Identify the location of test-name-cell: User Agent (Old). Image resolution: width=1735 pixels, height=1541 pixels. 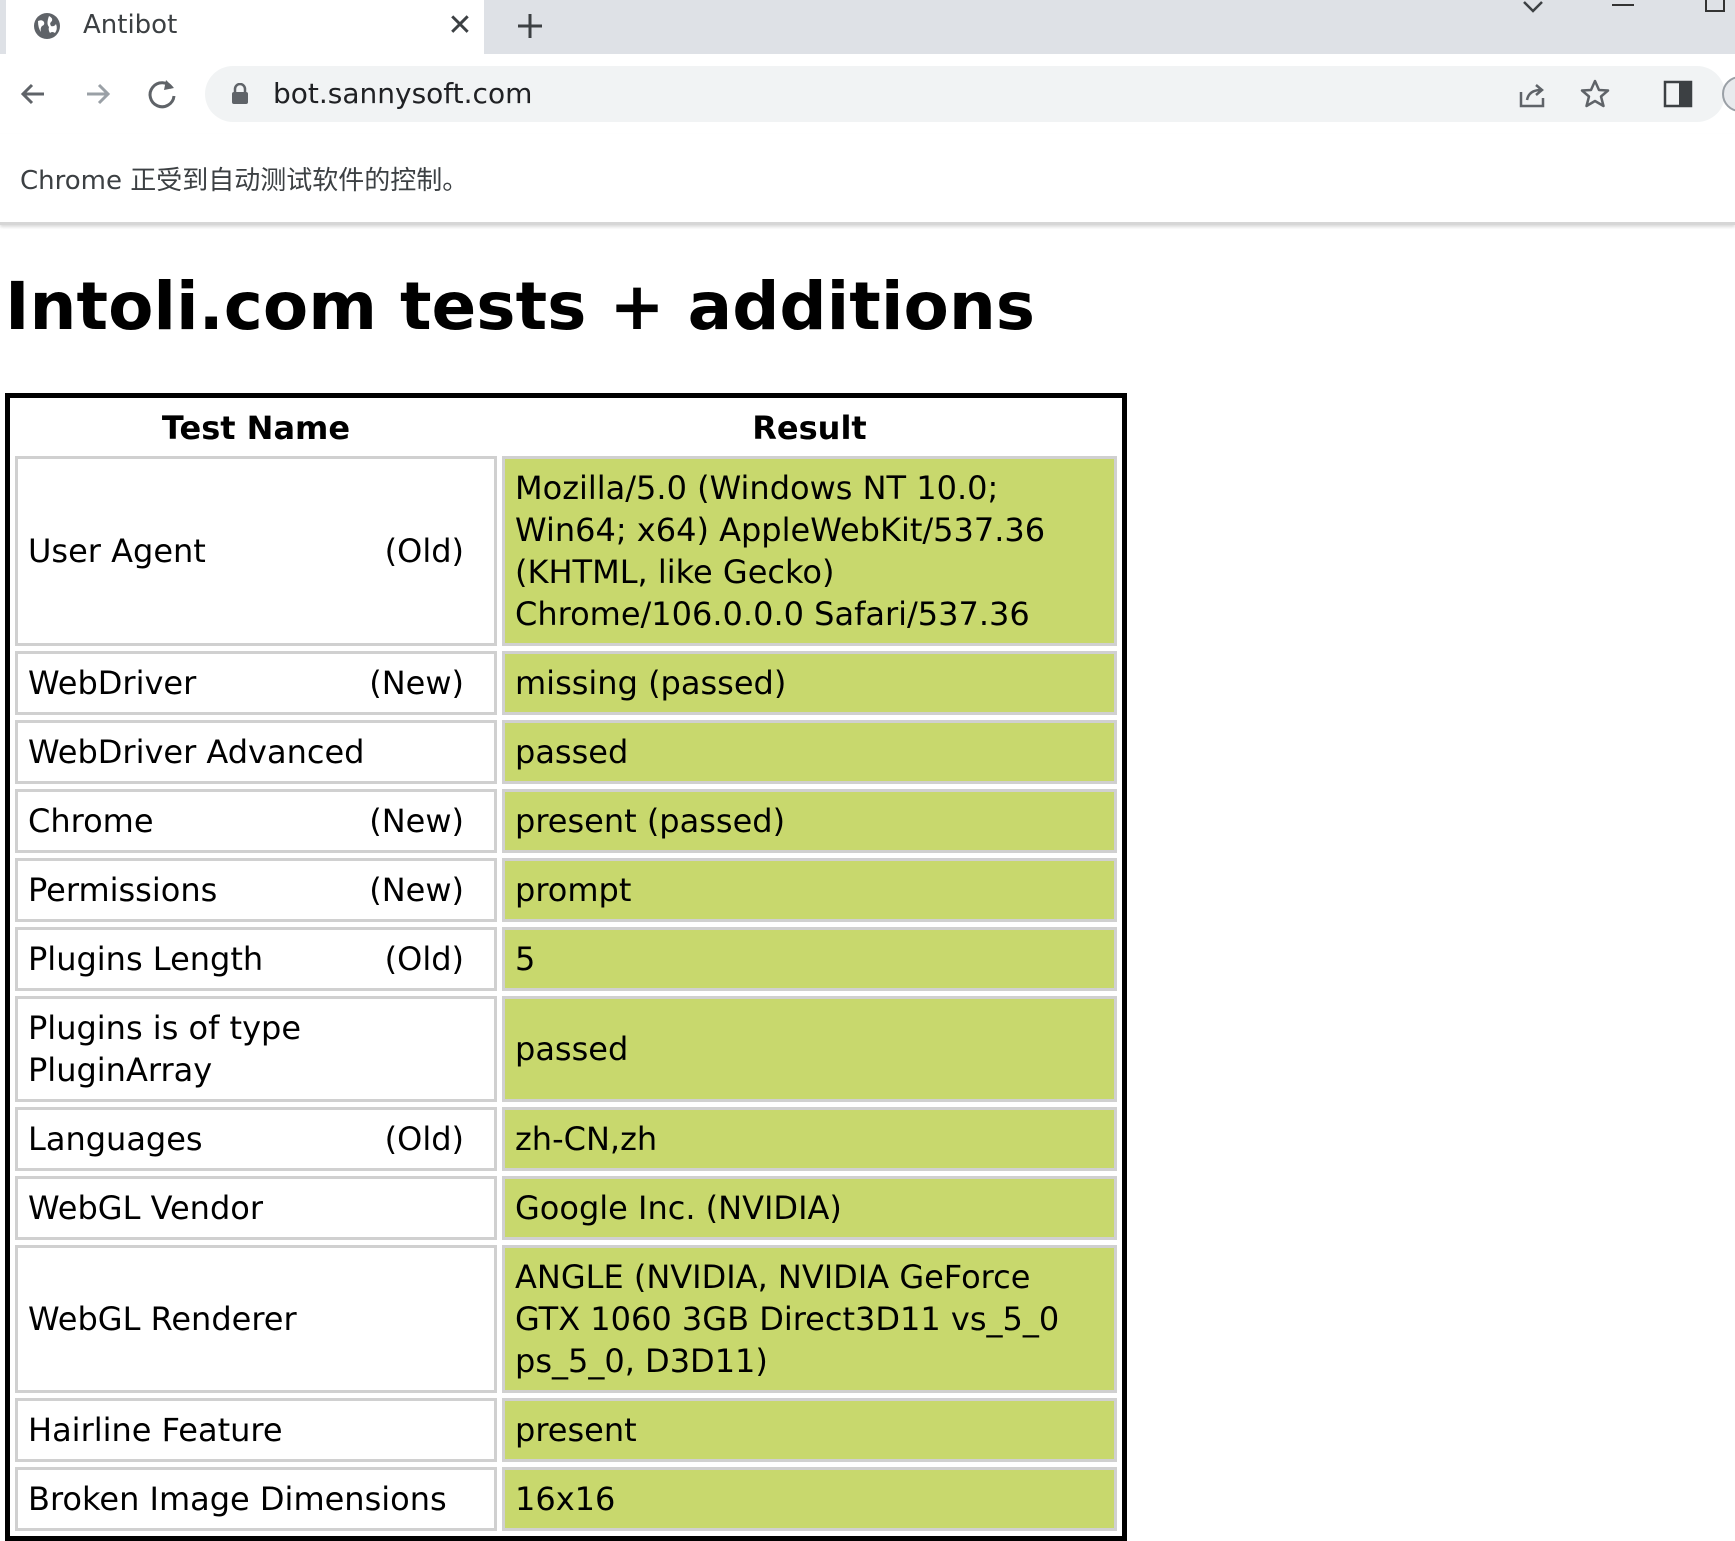
(256, 551).